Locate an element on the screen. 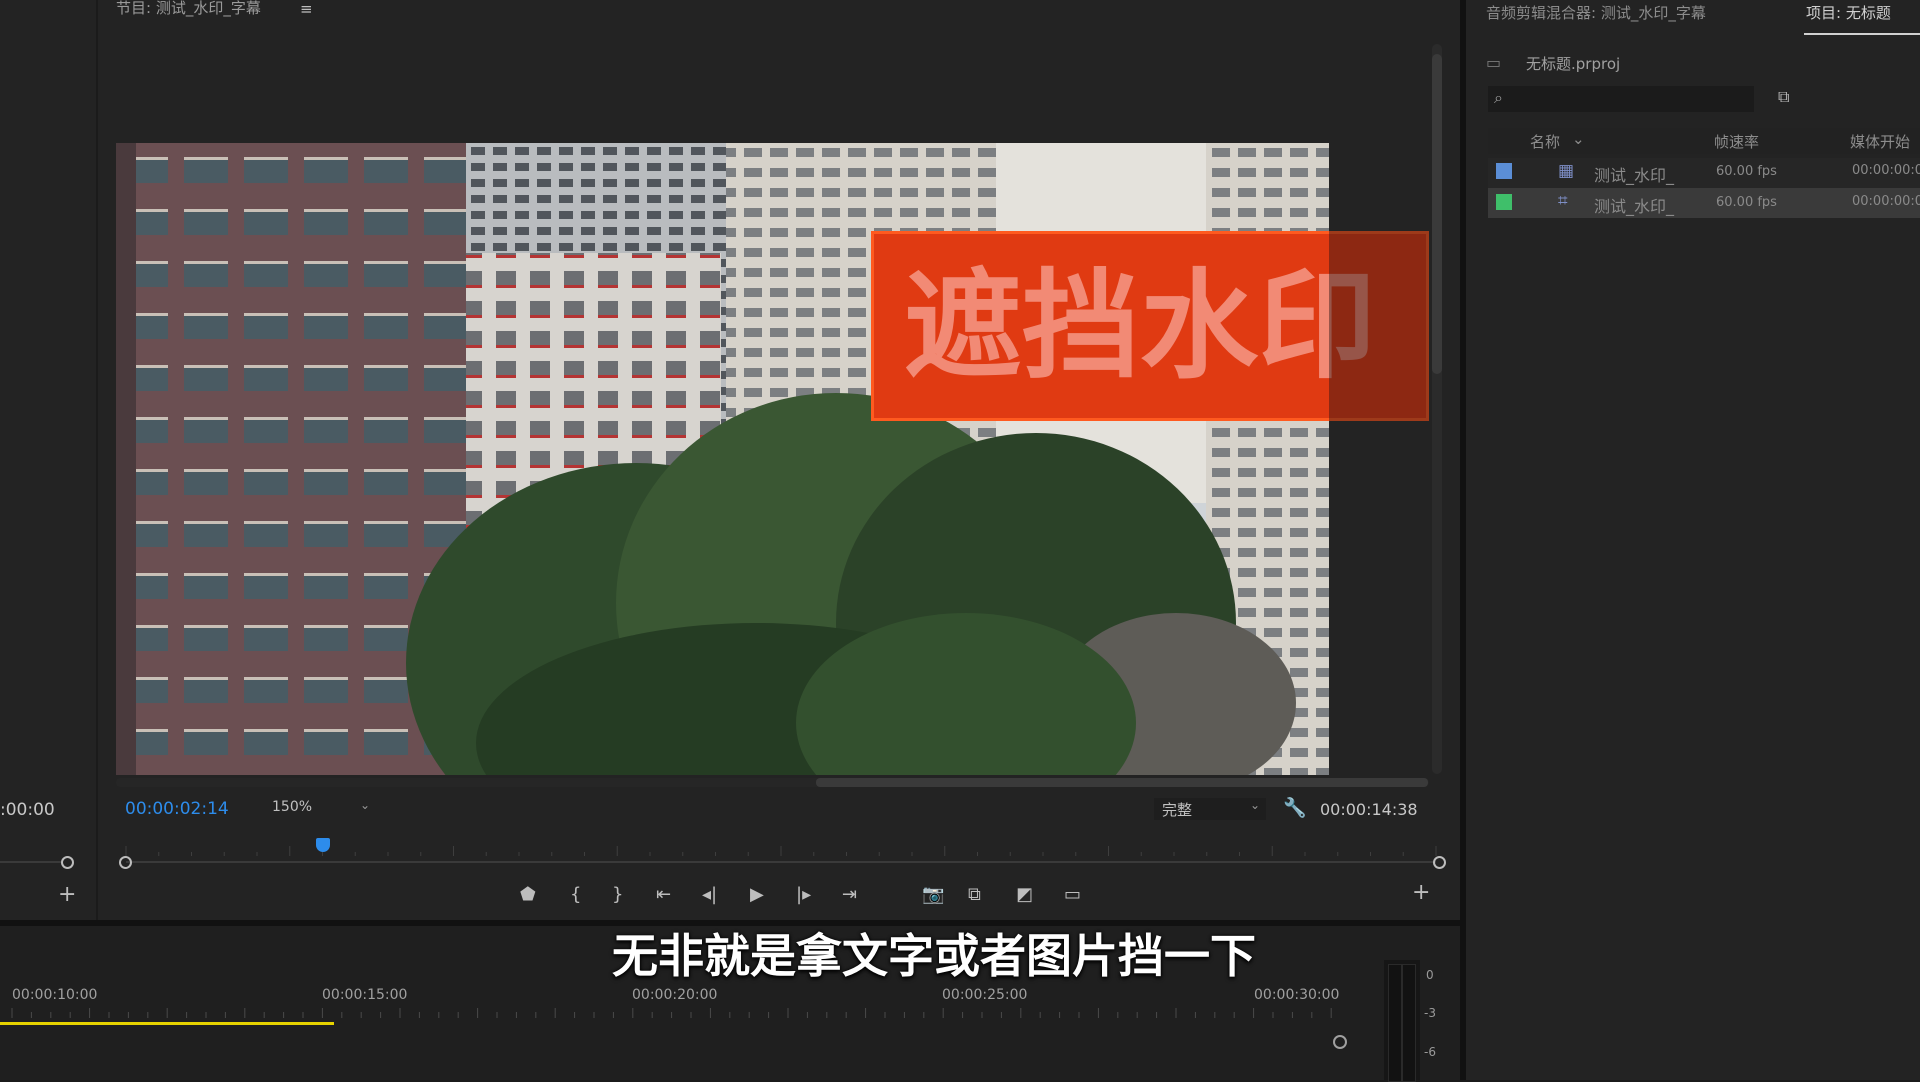  source-monitor-panel is located at coordinates (48, 460).